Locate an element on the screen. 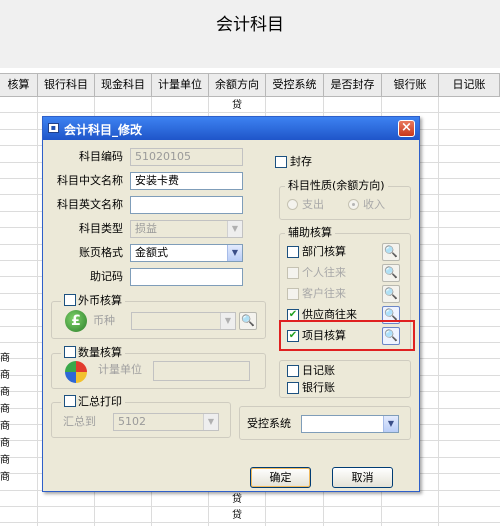 This screenshot has width=500, height=526. foreign-currency-checkbox is located at coordinates (70, 300).